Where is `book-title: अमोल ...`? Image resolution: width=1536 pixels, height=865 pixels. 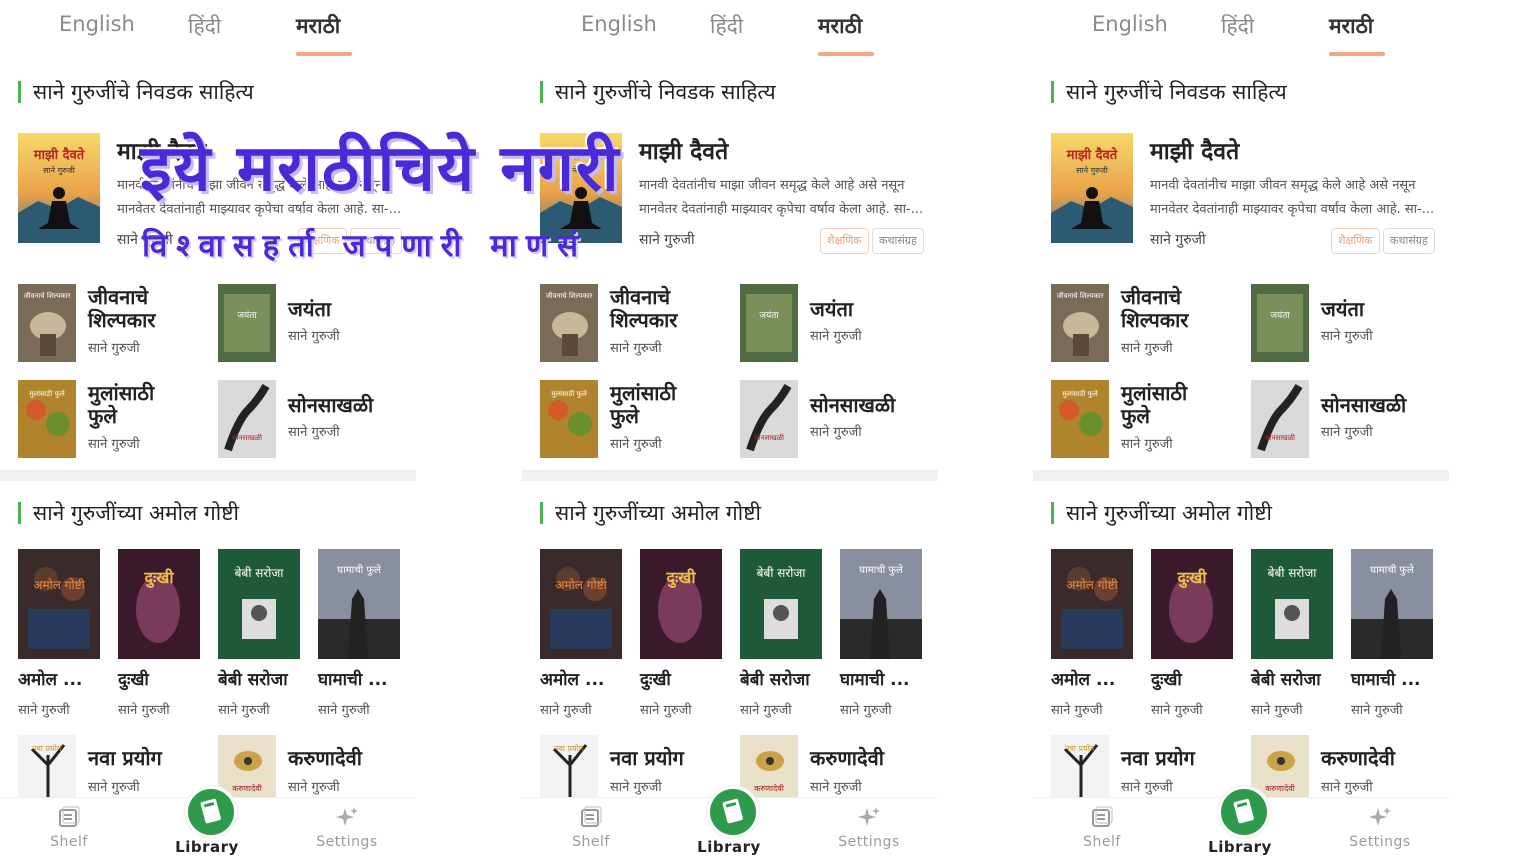
book-title: अमोल ... is located at coordinates (1083, 680).